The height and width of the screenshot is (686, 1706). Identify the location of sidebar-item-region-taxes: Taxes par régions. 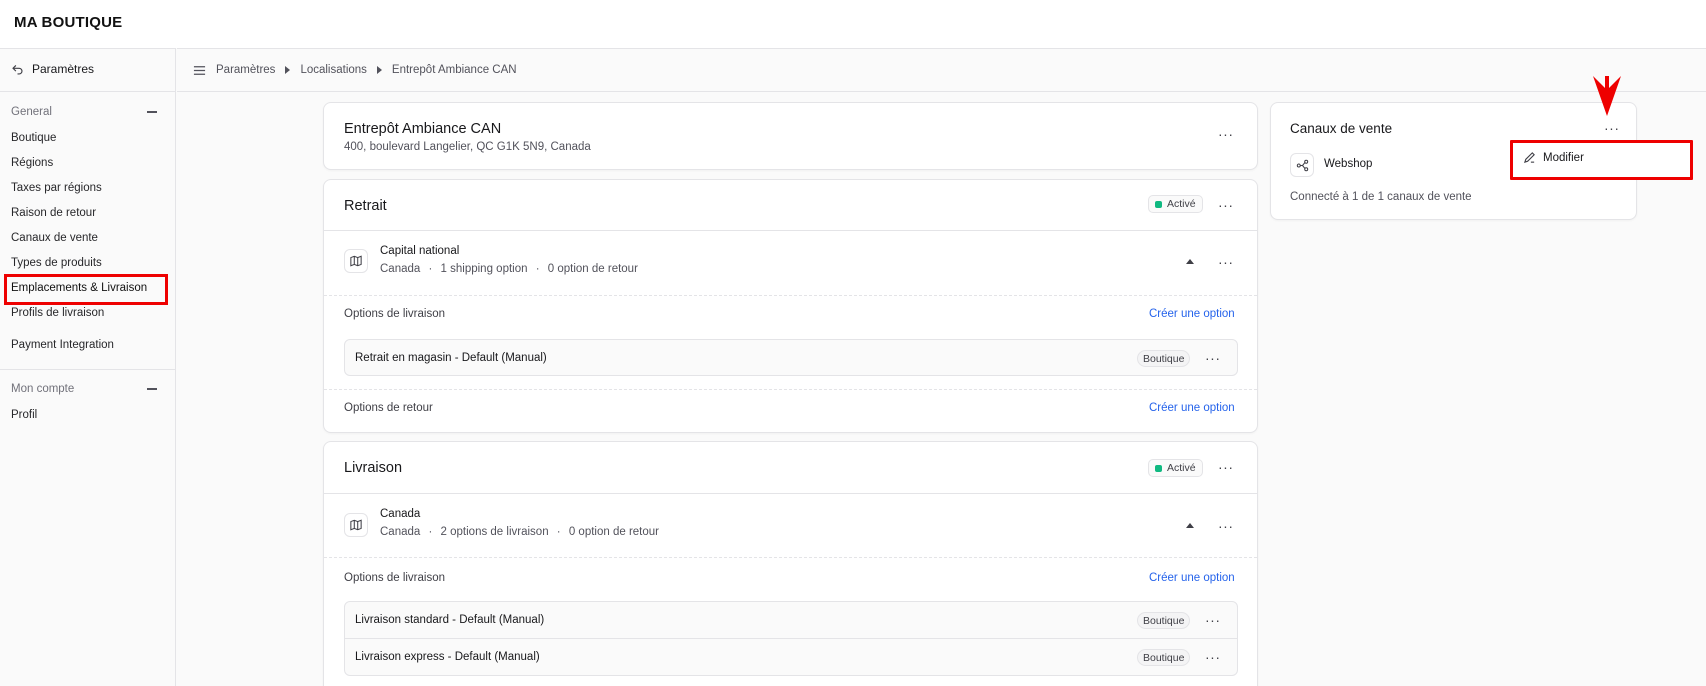
(56, 188).